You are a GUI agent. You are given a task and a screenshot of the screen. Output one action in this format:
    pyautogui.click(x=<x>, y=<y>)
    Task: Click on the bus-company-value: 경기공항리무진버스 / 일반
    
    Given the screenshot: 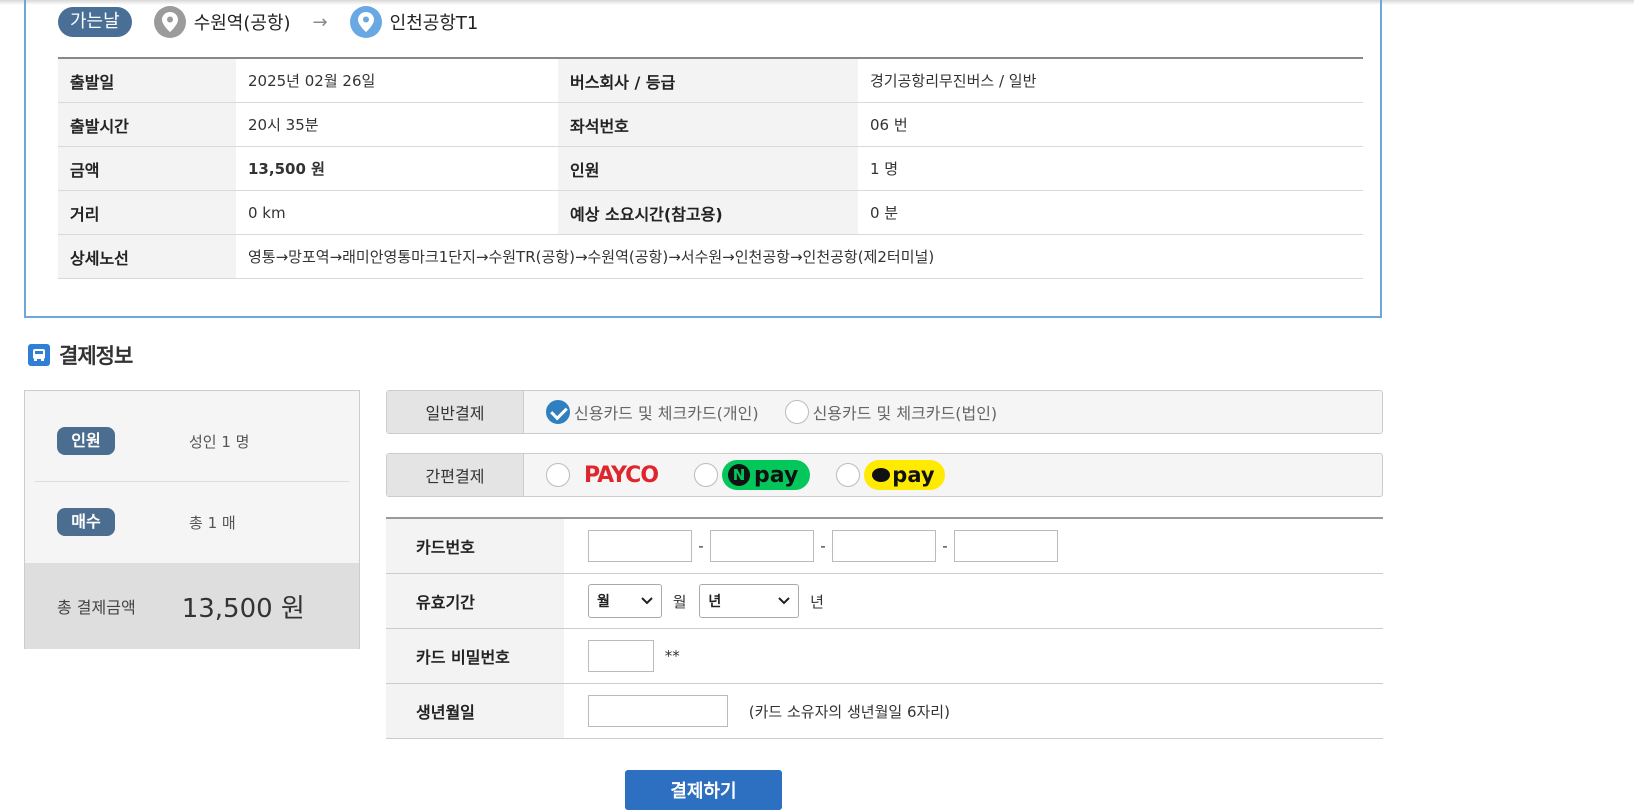 What is the action you would take?
    pyautogui.click(x=1110, y=80)
    